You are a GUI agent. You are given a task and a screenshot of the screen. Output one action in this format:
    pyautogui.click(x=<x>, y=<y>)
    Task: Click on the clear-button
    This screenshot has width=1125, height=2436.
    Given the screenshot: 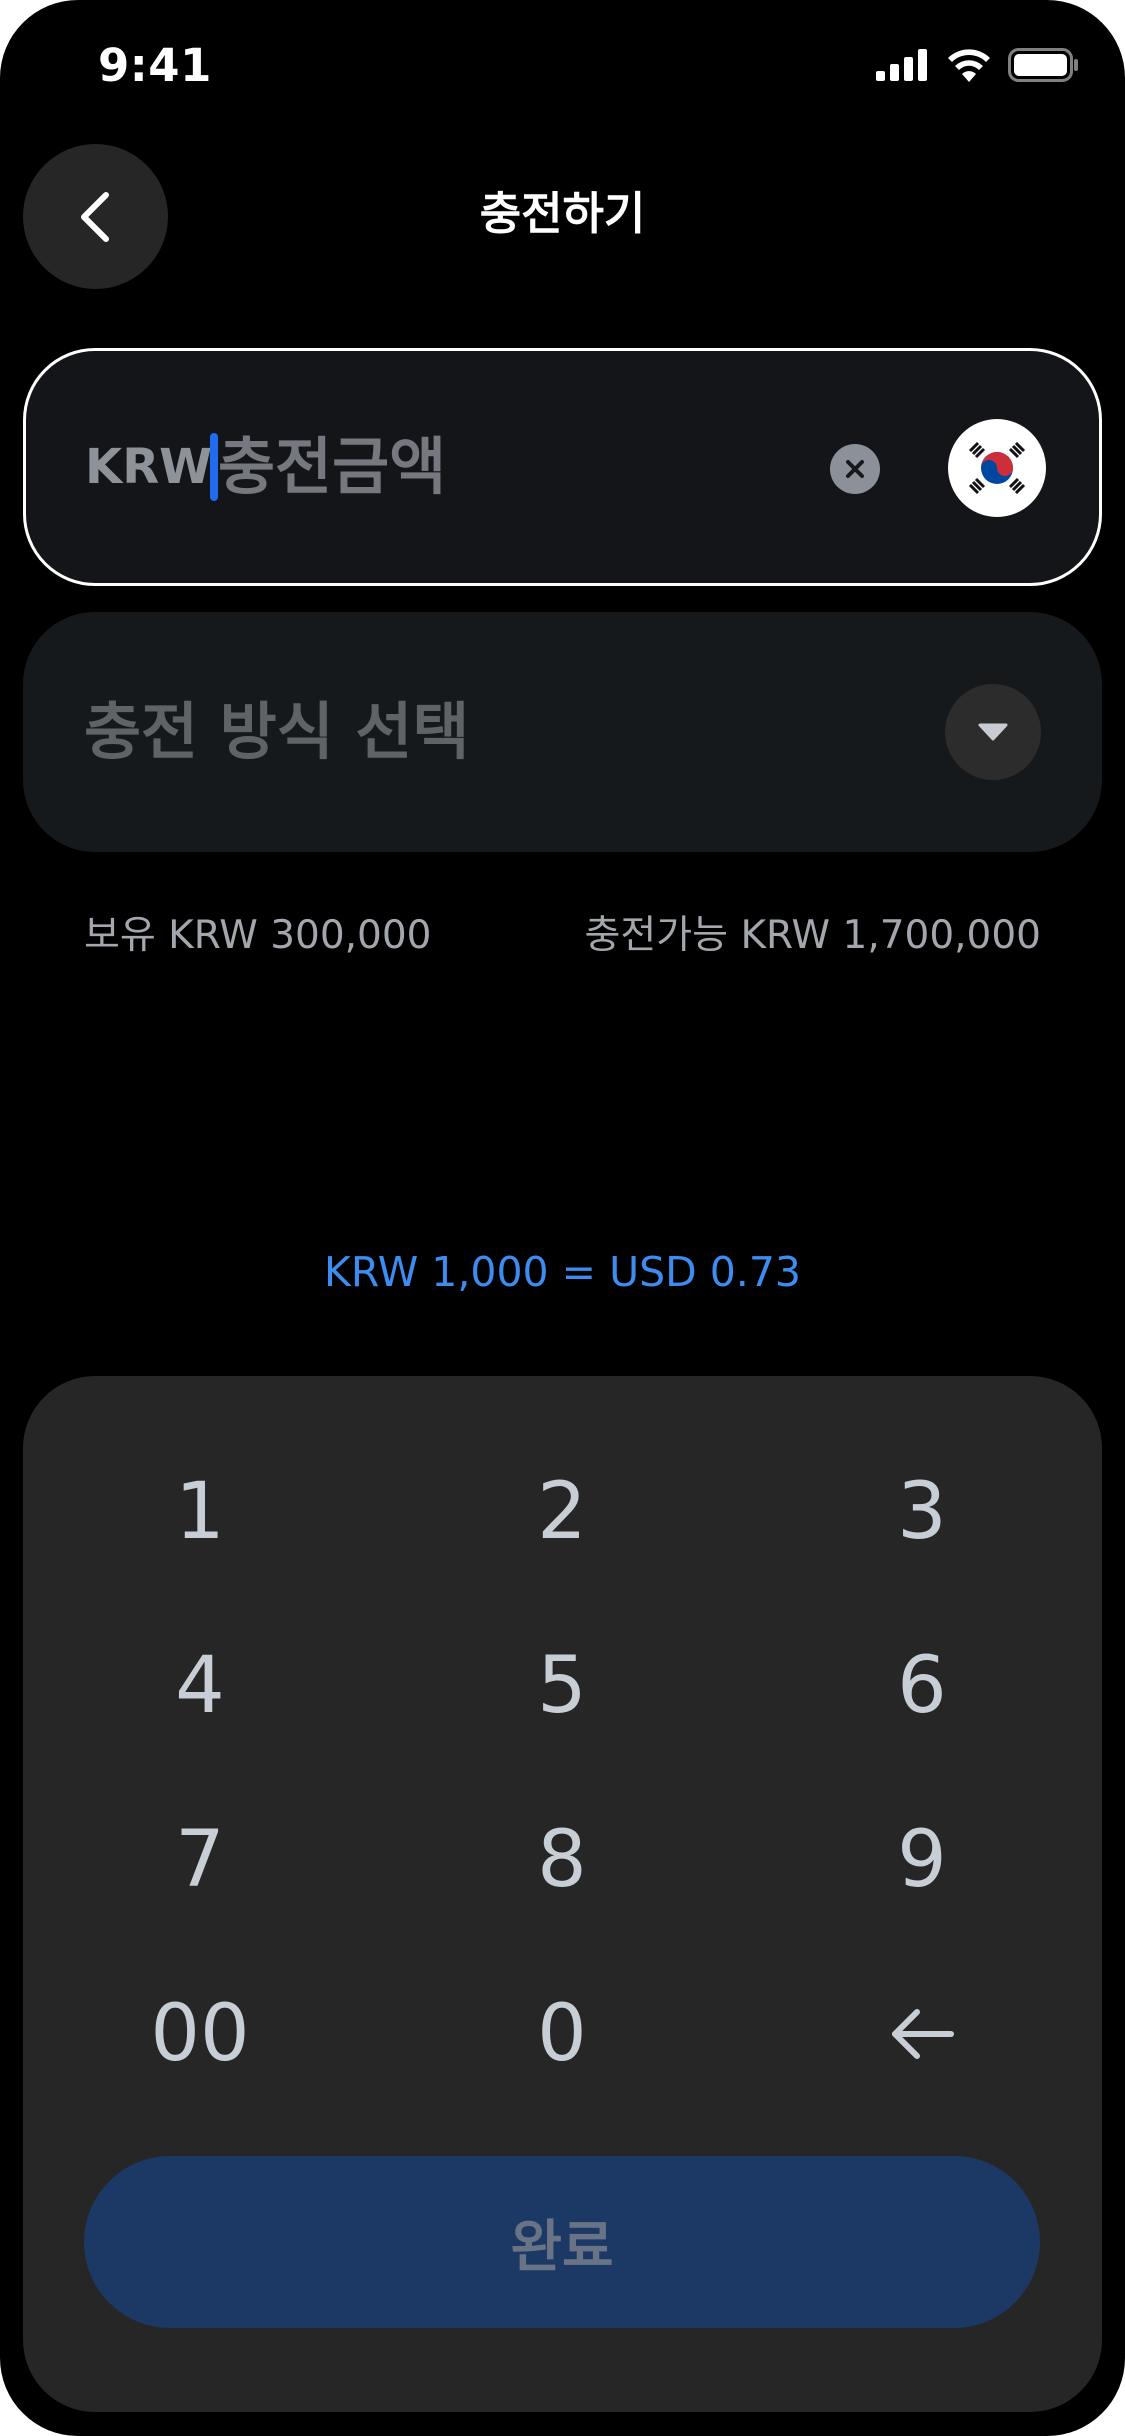 What is the action you would take?
    pyautogui.click(x=855, y=469)
    